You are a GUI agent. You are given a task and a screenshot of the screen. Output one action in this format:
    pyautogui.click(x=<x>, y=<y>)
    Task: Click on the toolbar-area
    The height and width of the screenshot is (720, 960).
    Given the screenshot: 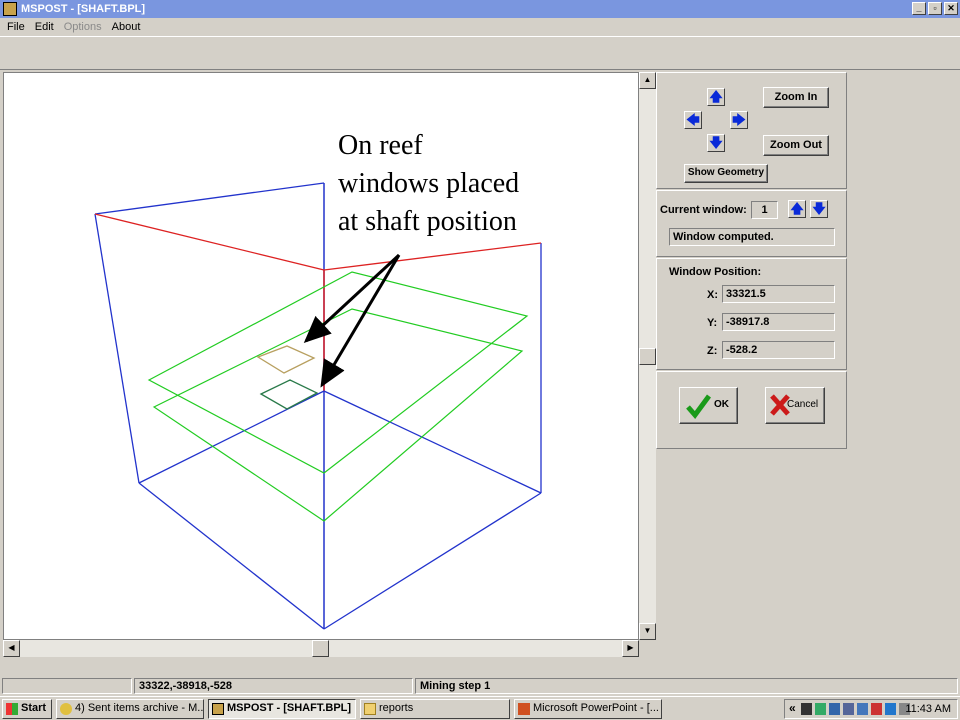 What is the action you would take?
    pyautogui.click(x=480, y=53)
    